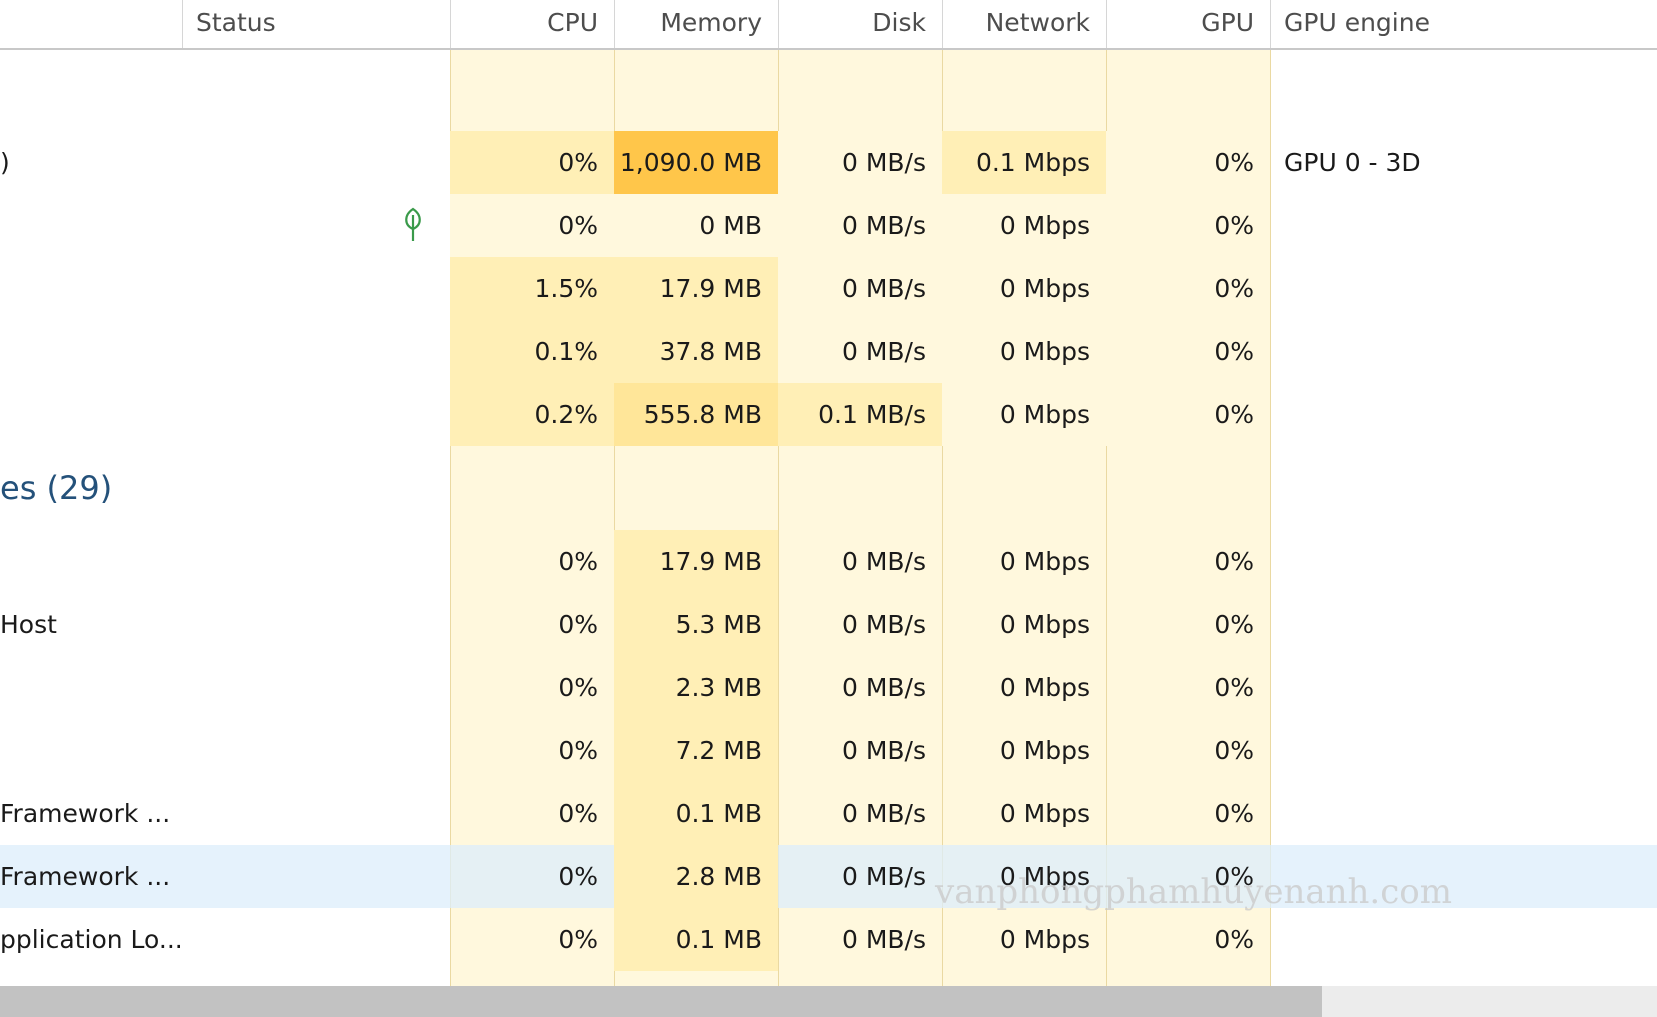 Image resolution: width=1657 pixels, height=1017 pixels. I want to click on cell-gpu-engine: GPU 0 - 3D, so click(1352, 162).